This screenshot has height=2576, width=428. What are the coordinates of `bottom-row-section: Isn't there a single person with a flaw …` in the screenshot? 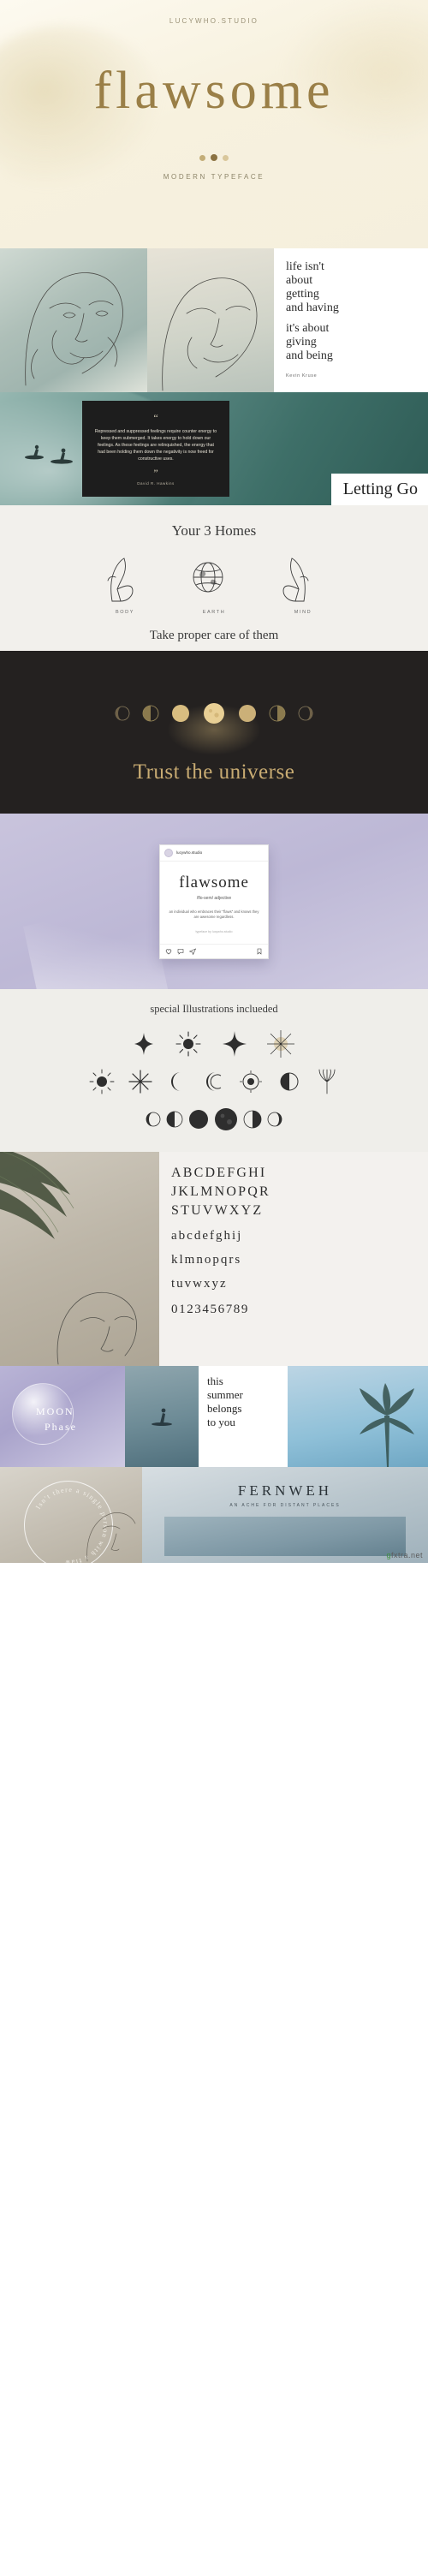 It's located at (214, 1515).